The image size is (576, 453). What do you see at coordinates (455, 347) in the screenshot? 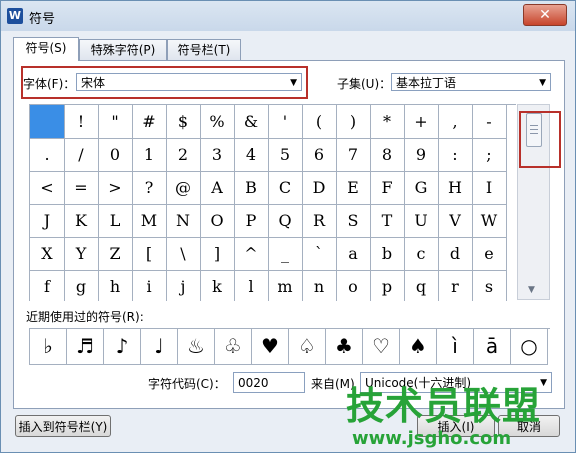
I see `recent-symbol-cell: ì` at bounding box center [455, 347].